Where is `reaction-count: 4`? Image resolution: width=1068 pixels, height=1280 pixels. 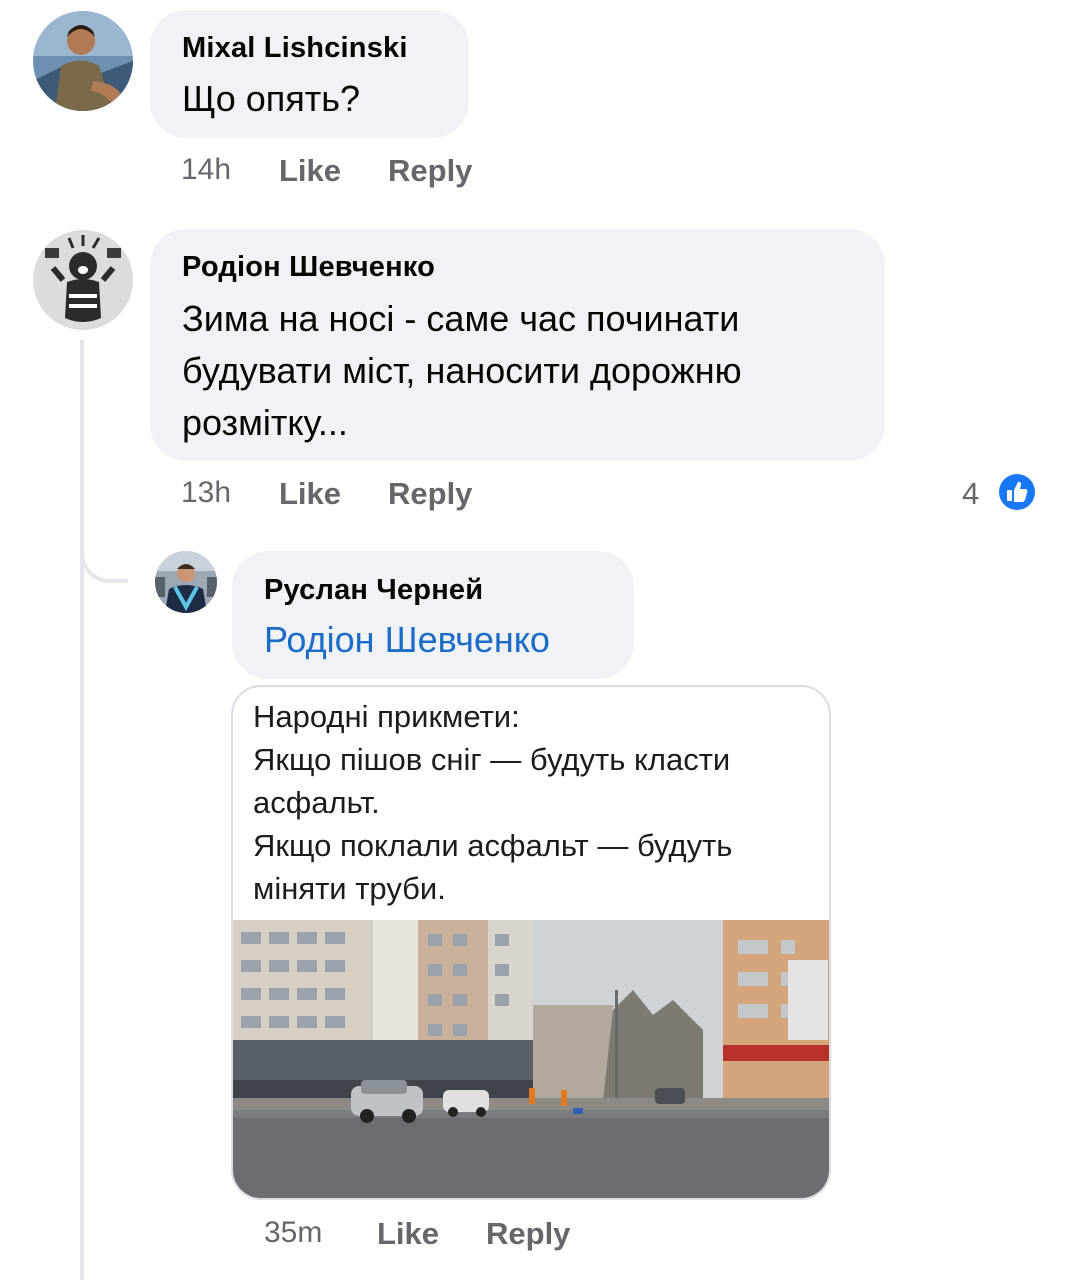 reaction-count: 4 is located at coordinates (970, 494).